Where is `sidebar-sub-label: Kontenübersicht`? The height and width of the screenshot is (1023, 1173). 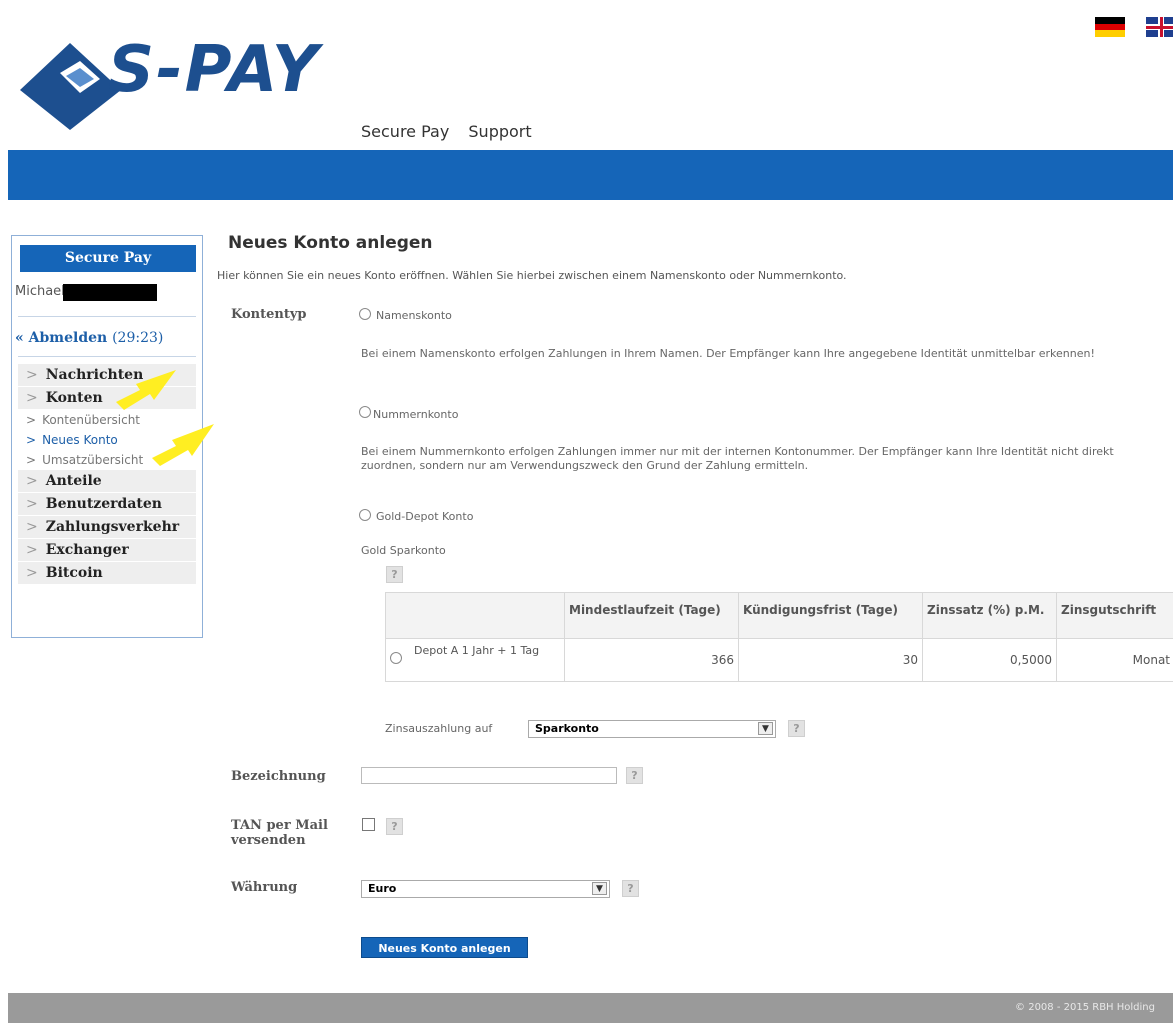 sidebar-sub-label: Kontenübersicht is located at coordinates (91, 420).